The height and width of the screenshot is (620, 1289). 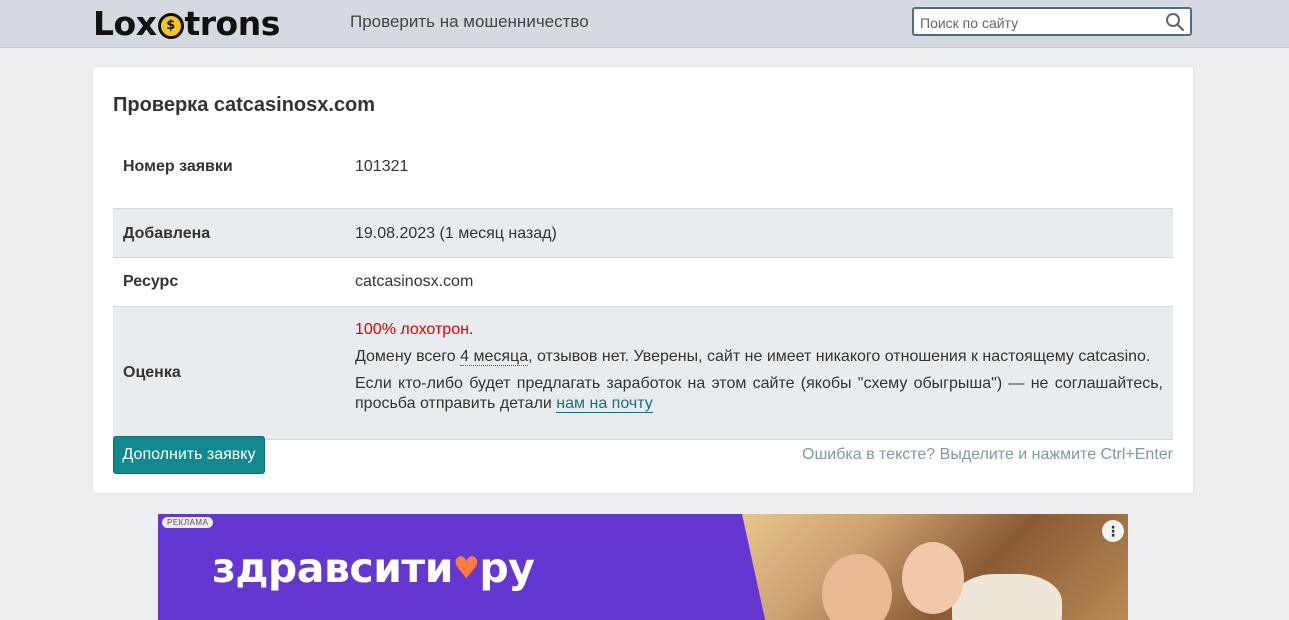 I want to click on text-fragment: Домену всего, so click(x=408, y=356).